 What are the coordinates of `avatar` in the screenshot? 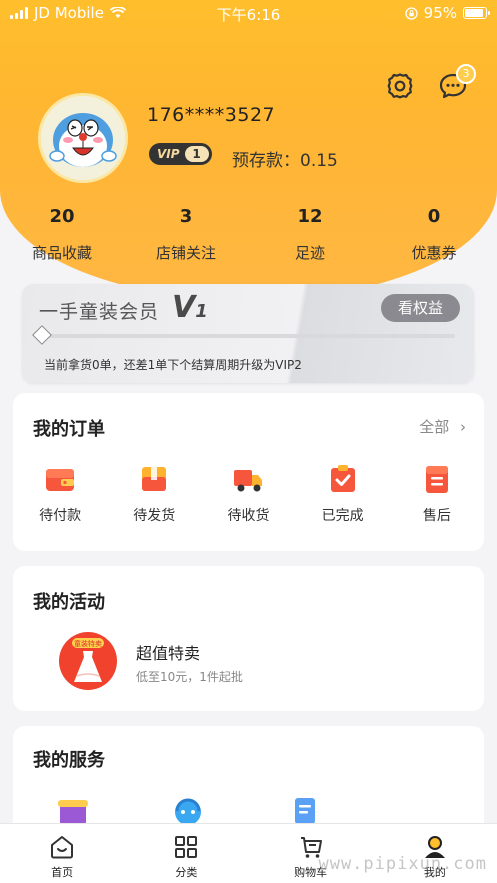 It's located at (83, 138).